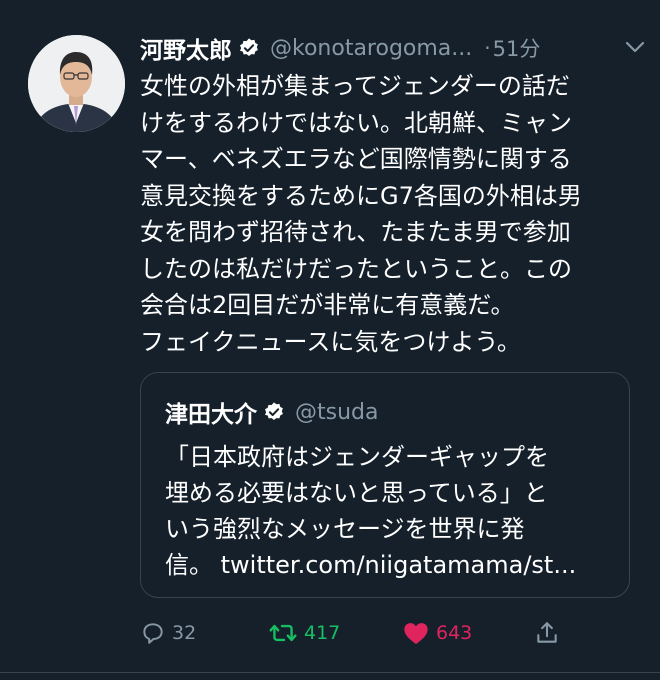 Image resolution: width=660 pixels, height=680 pixels. I want to click on tweet-actions: 32 417 643, so click(400, 637).